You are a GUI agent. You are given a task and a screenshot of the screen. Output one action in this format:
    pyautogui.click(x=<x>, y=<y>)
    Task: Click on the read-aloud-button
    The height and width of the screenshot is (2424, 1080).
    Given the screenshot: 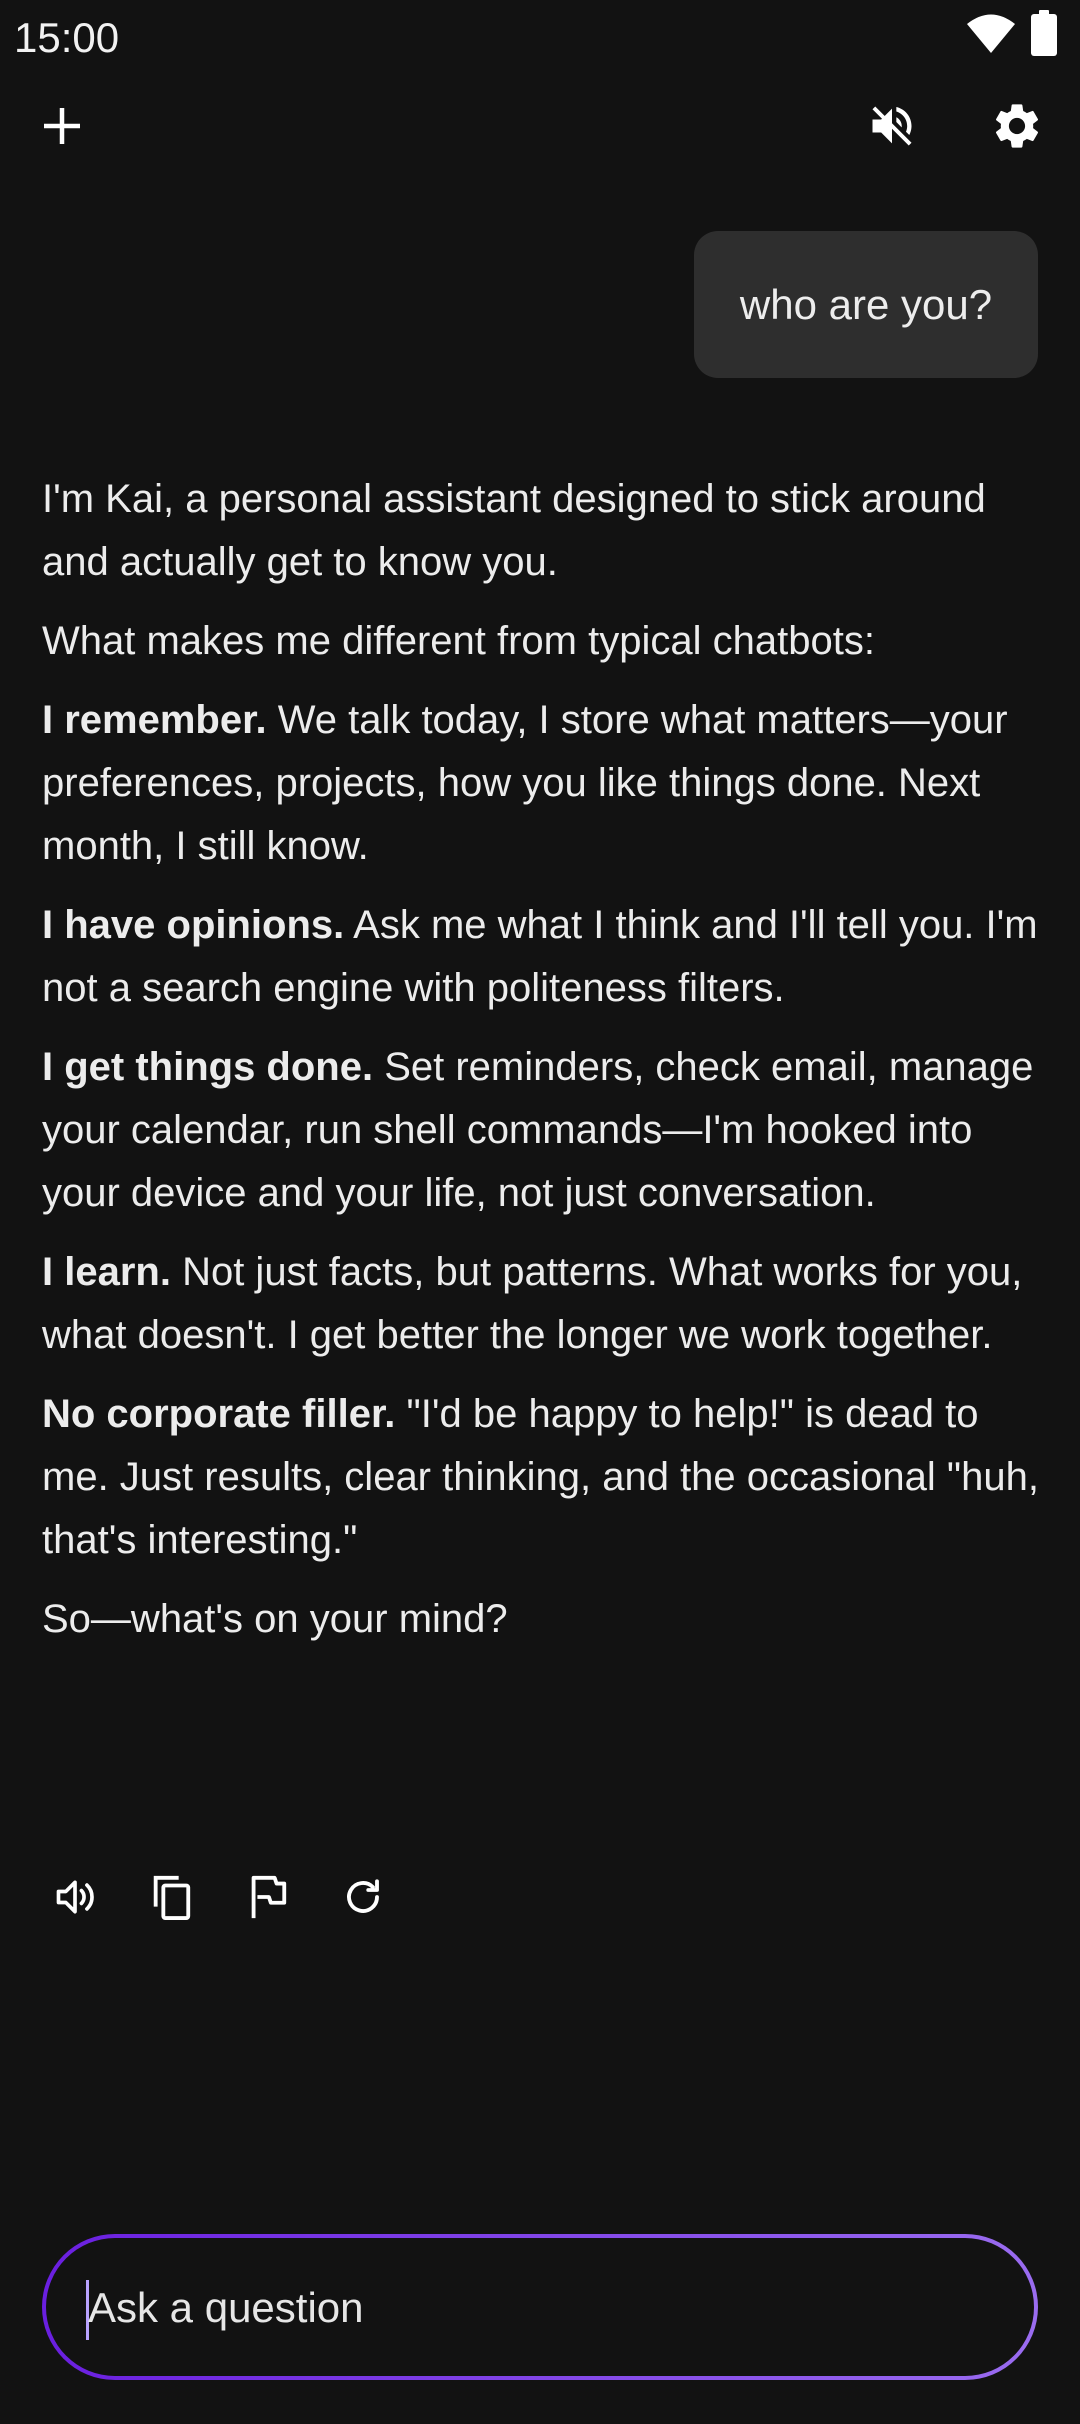 What is the action you would take?
    pyautogui.click(x=75, y=1899)
    